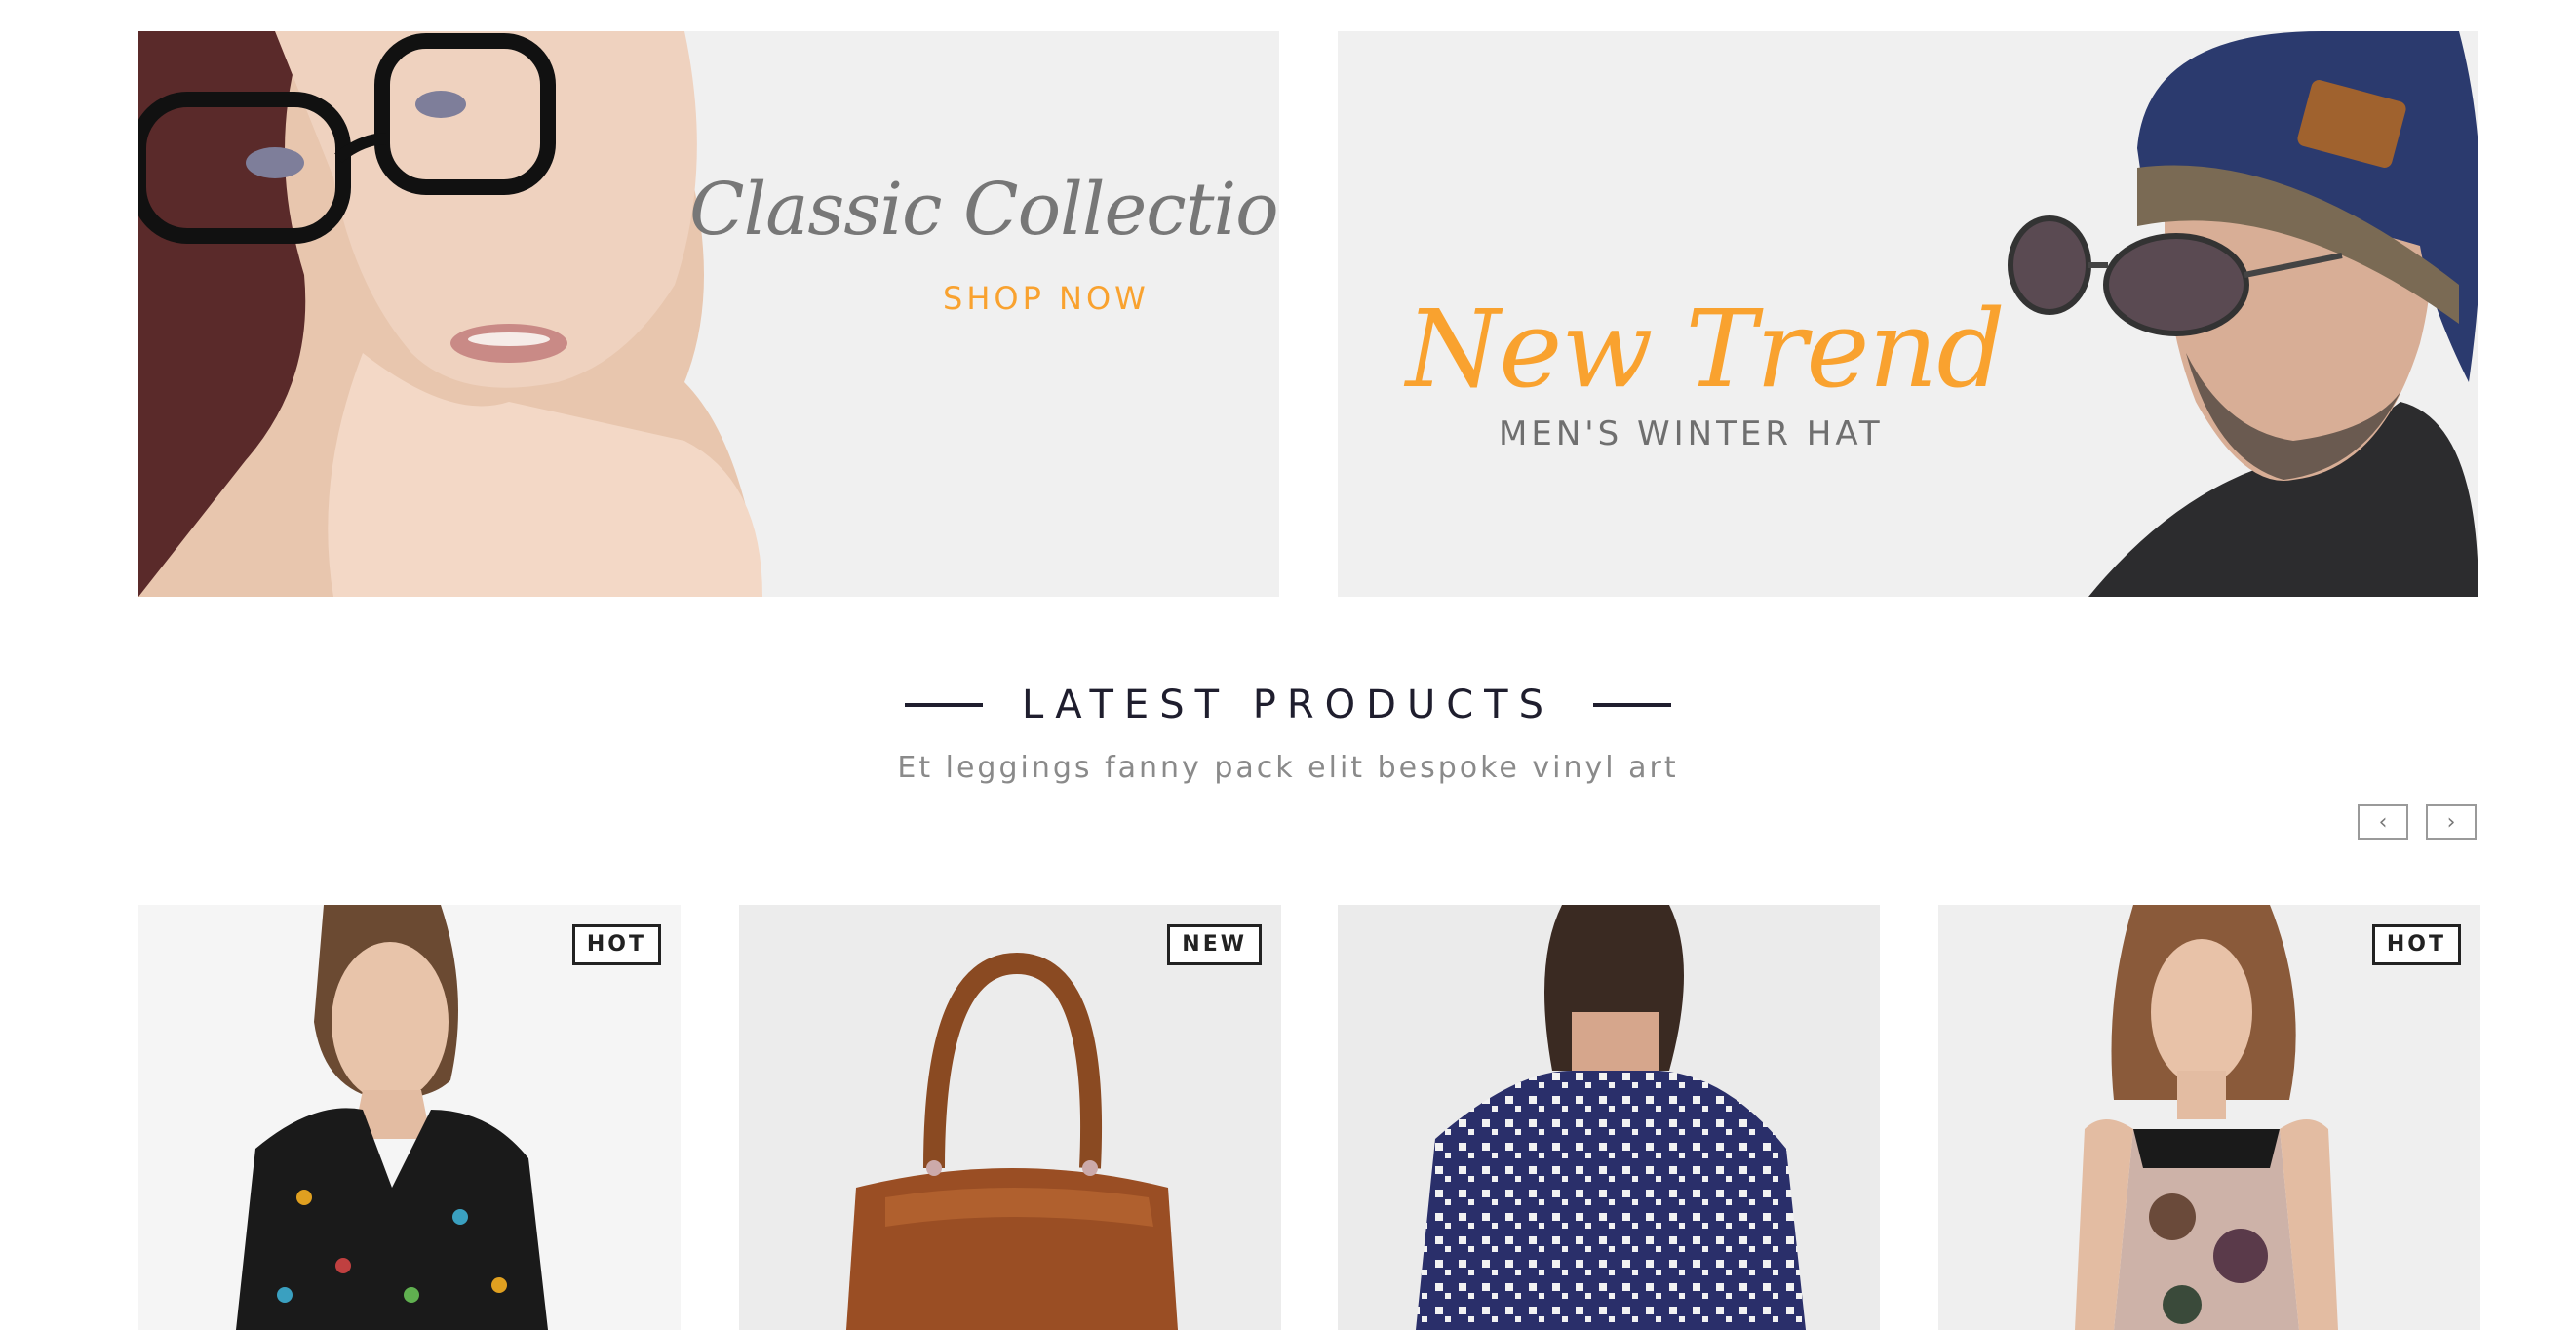 This screenshot has width=2576, height=1330. I want to click on shop-now-link: SHOP NOW, so click(1046, 298).